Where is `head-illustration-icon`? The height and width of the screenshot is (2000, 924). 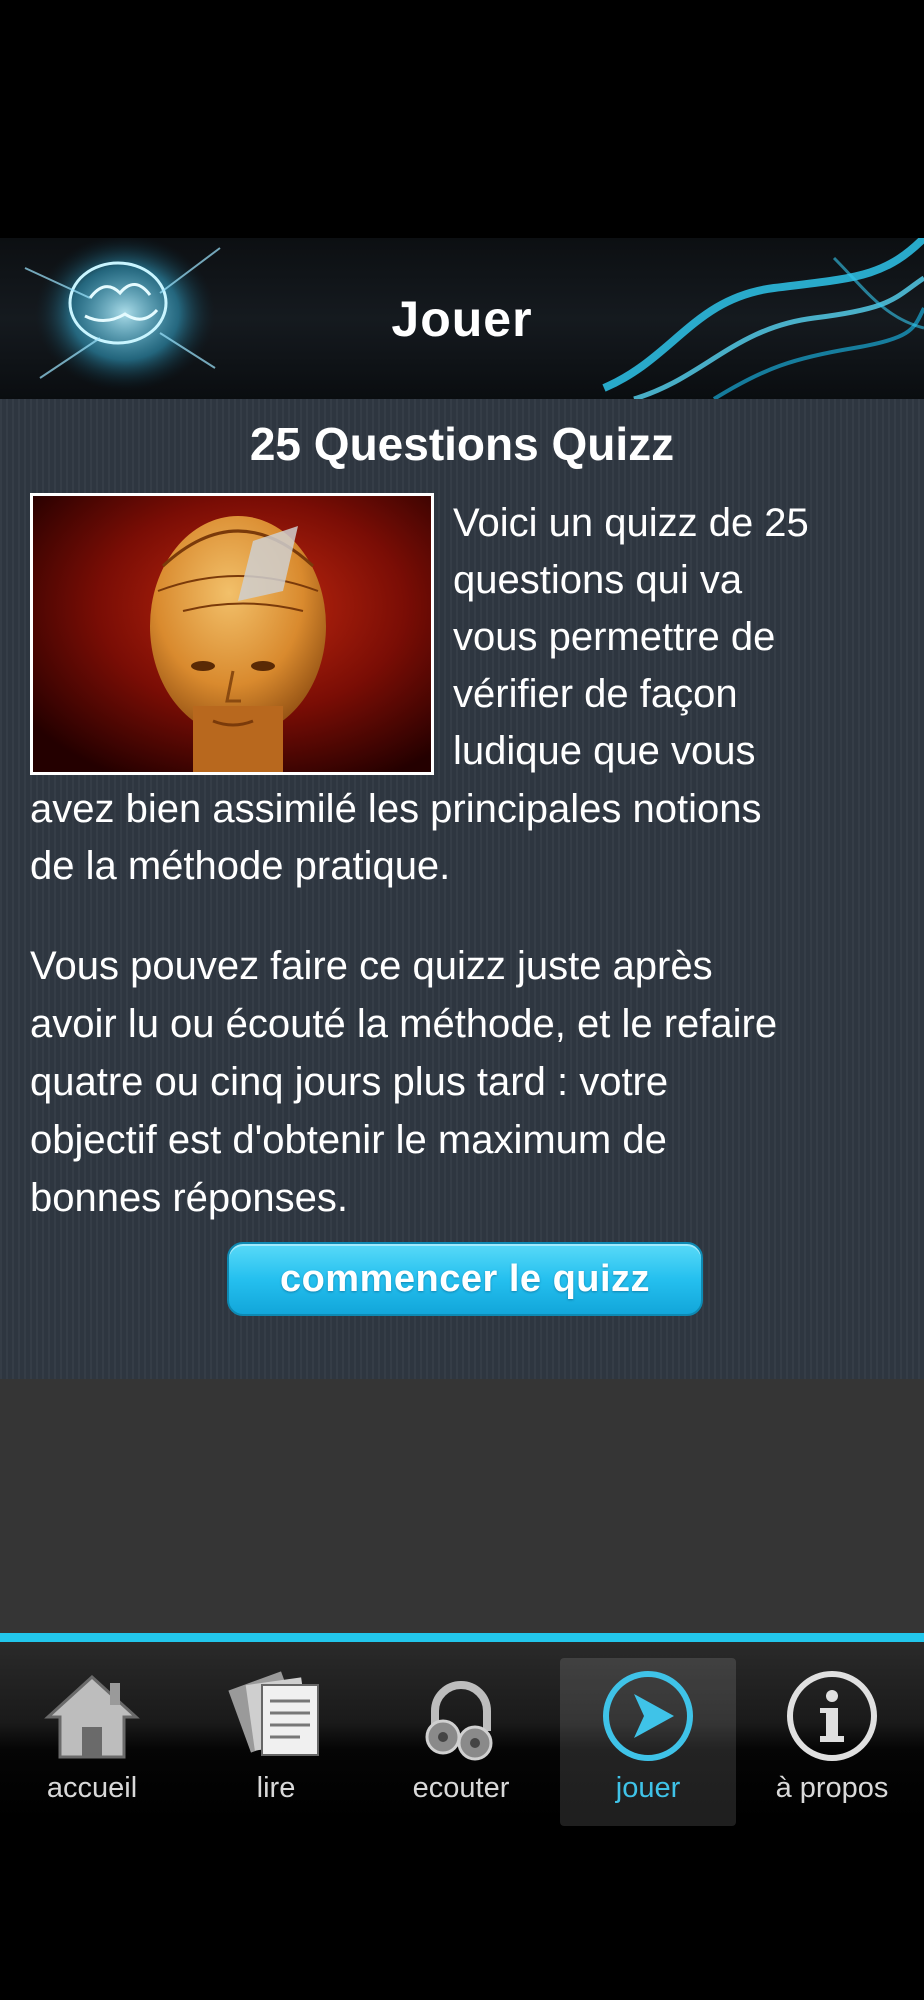
head-illustration-icon is located at coordinates (232, 634).